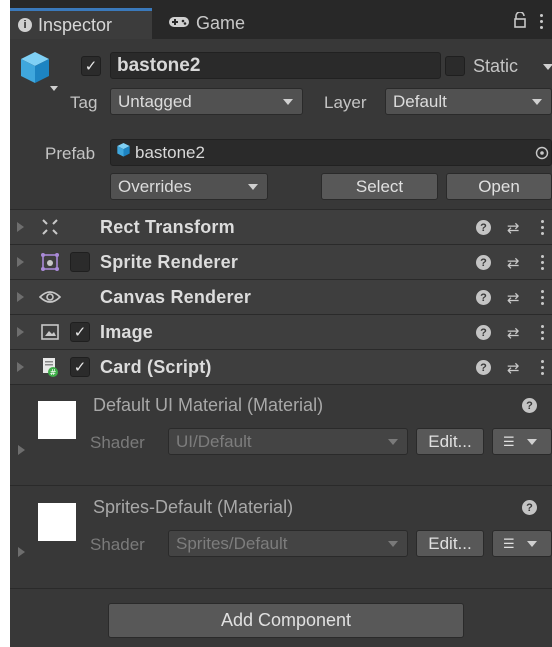 The image size is (552, 647). What do you see at coordinates (509, 441) in the screenshot?
I see `list-icon: ☰` at bounding box center [509, 441].